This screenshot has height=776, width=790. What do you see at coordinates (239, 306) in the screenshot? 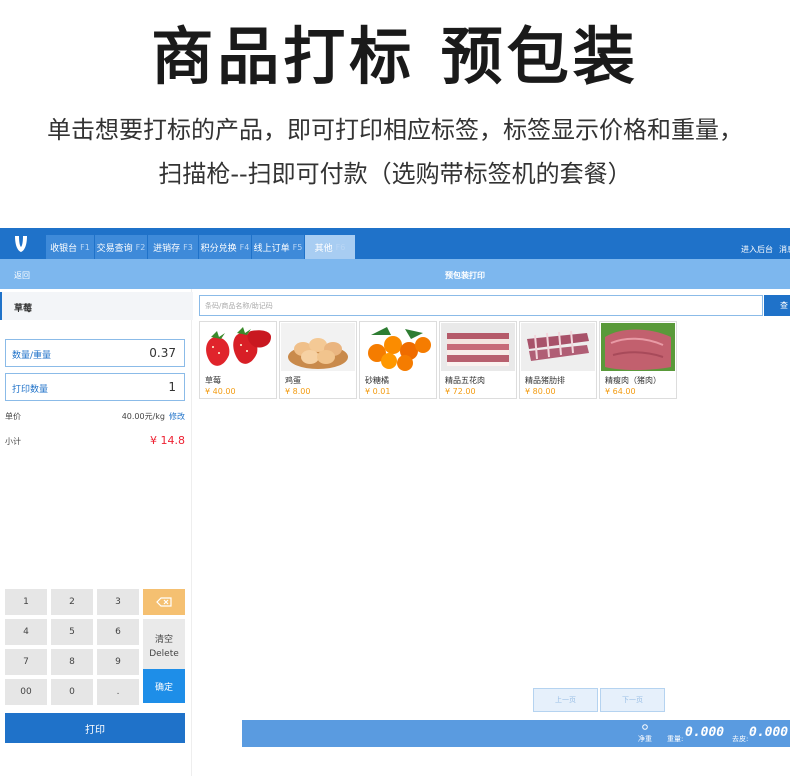
I see `search-placeholder: 条码/商品名称/助记码` at bounding box center [239, 306].